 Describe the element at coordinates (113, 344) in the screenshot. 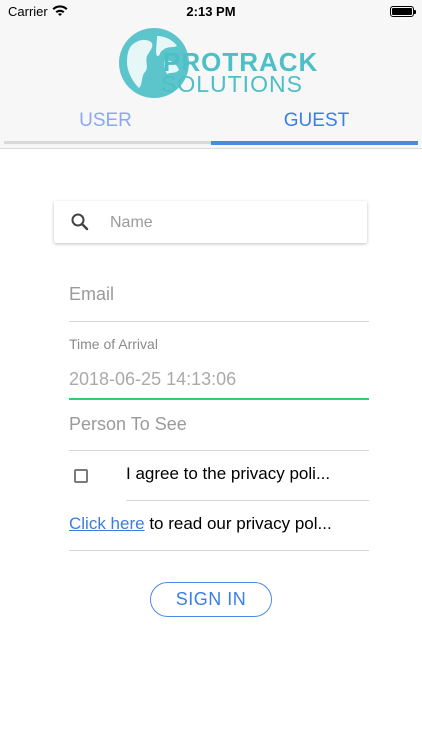

I see `arrival-label: Time of Arrival` at that location.